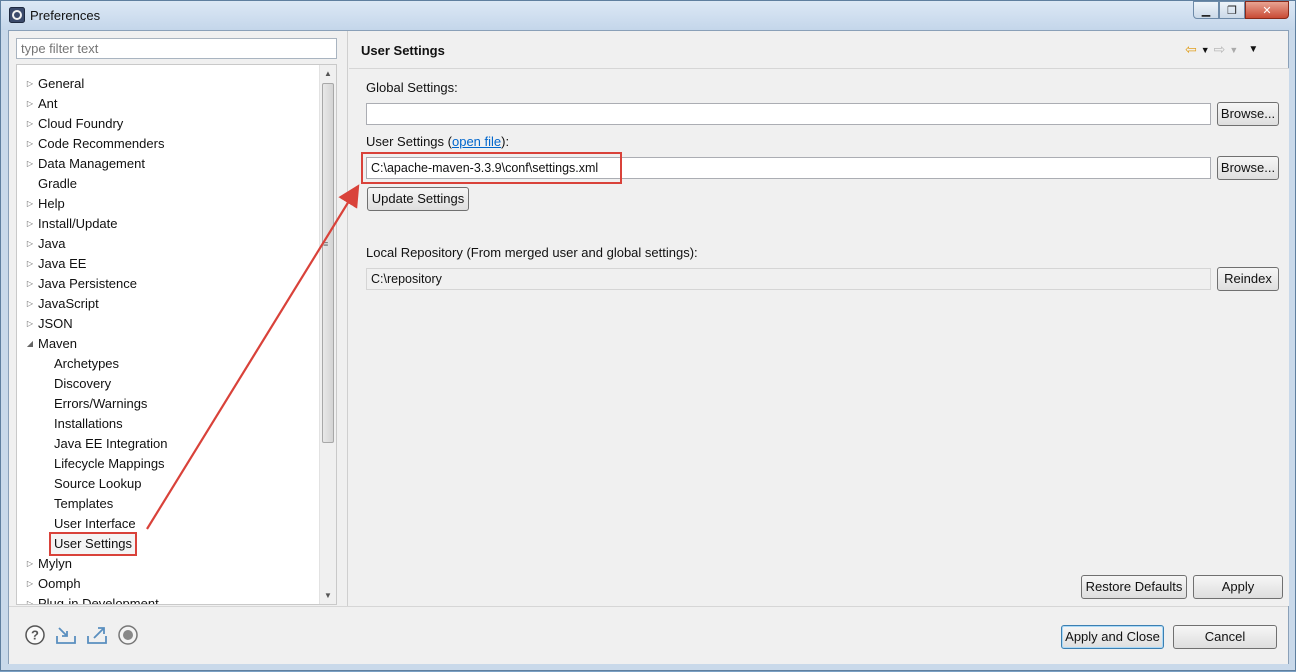  Describe the element at coordinates (1232, 10) in the screenshot. I see `restore-button: ❐` at that location.